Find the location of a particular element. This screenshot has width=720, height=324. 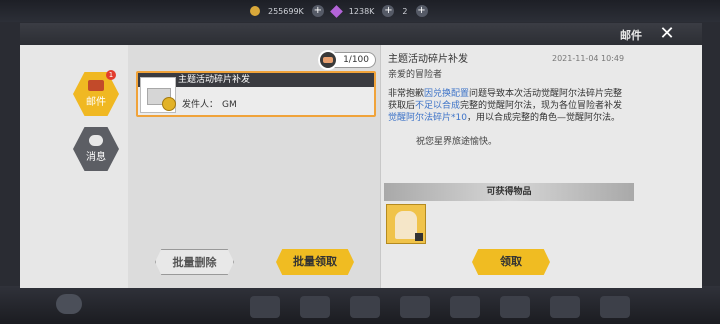

reward-item is located at coordinates (406, 224).